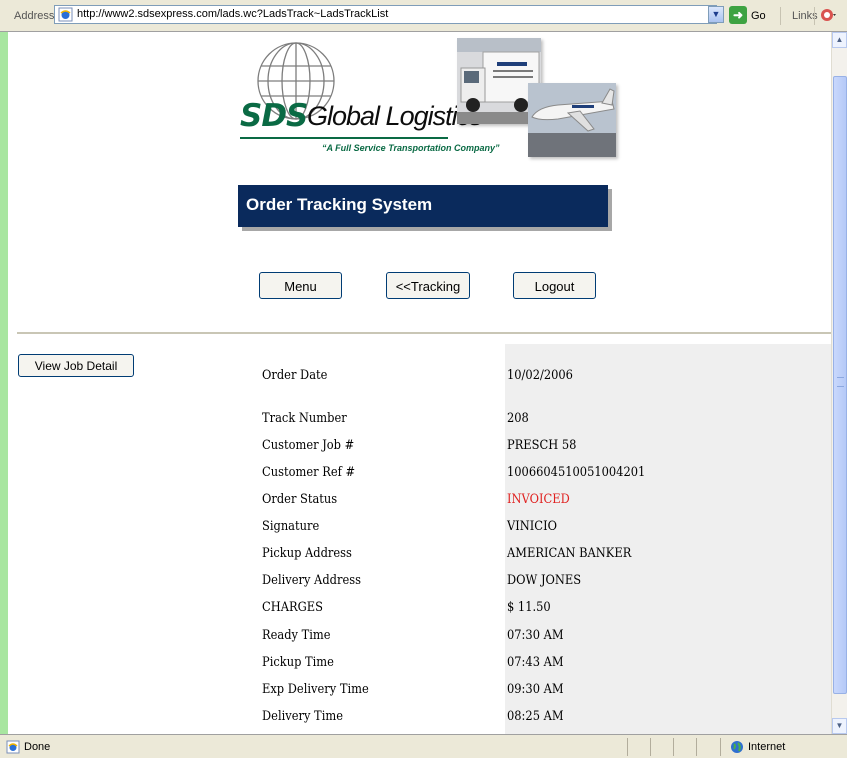 Image resolution: width=847 pixels, height=758 pixels. Describe the element at coordinates (37, 747) in the screenshot. I see `status-text: Done` at that location.